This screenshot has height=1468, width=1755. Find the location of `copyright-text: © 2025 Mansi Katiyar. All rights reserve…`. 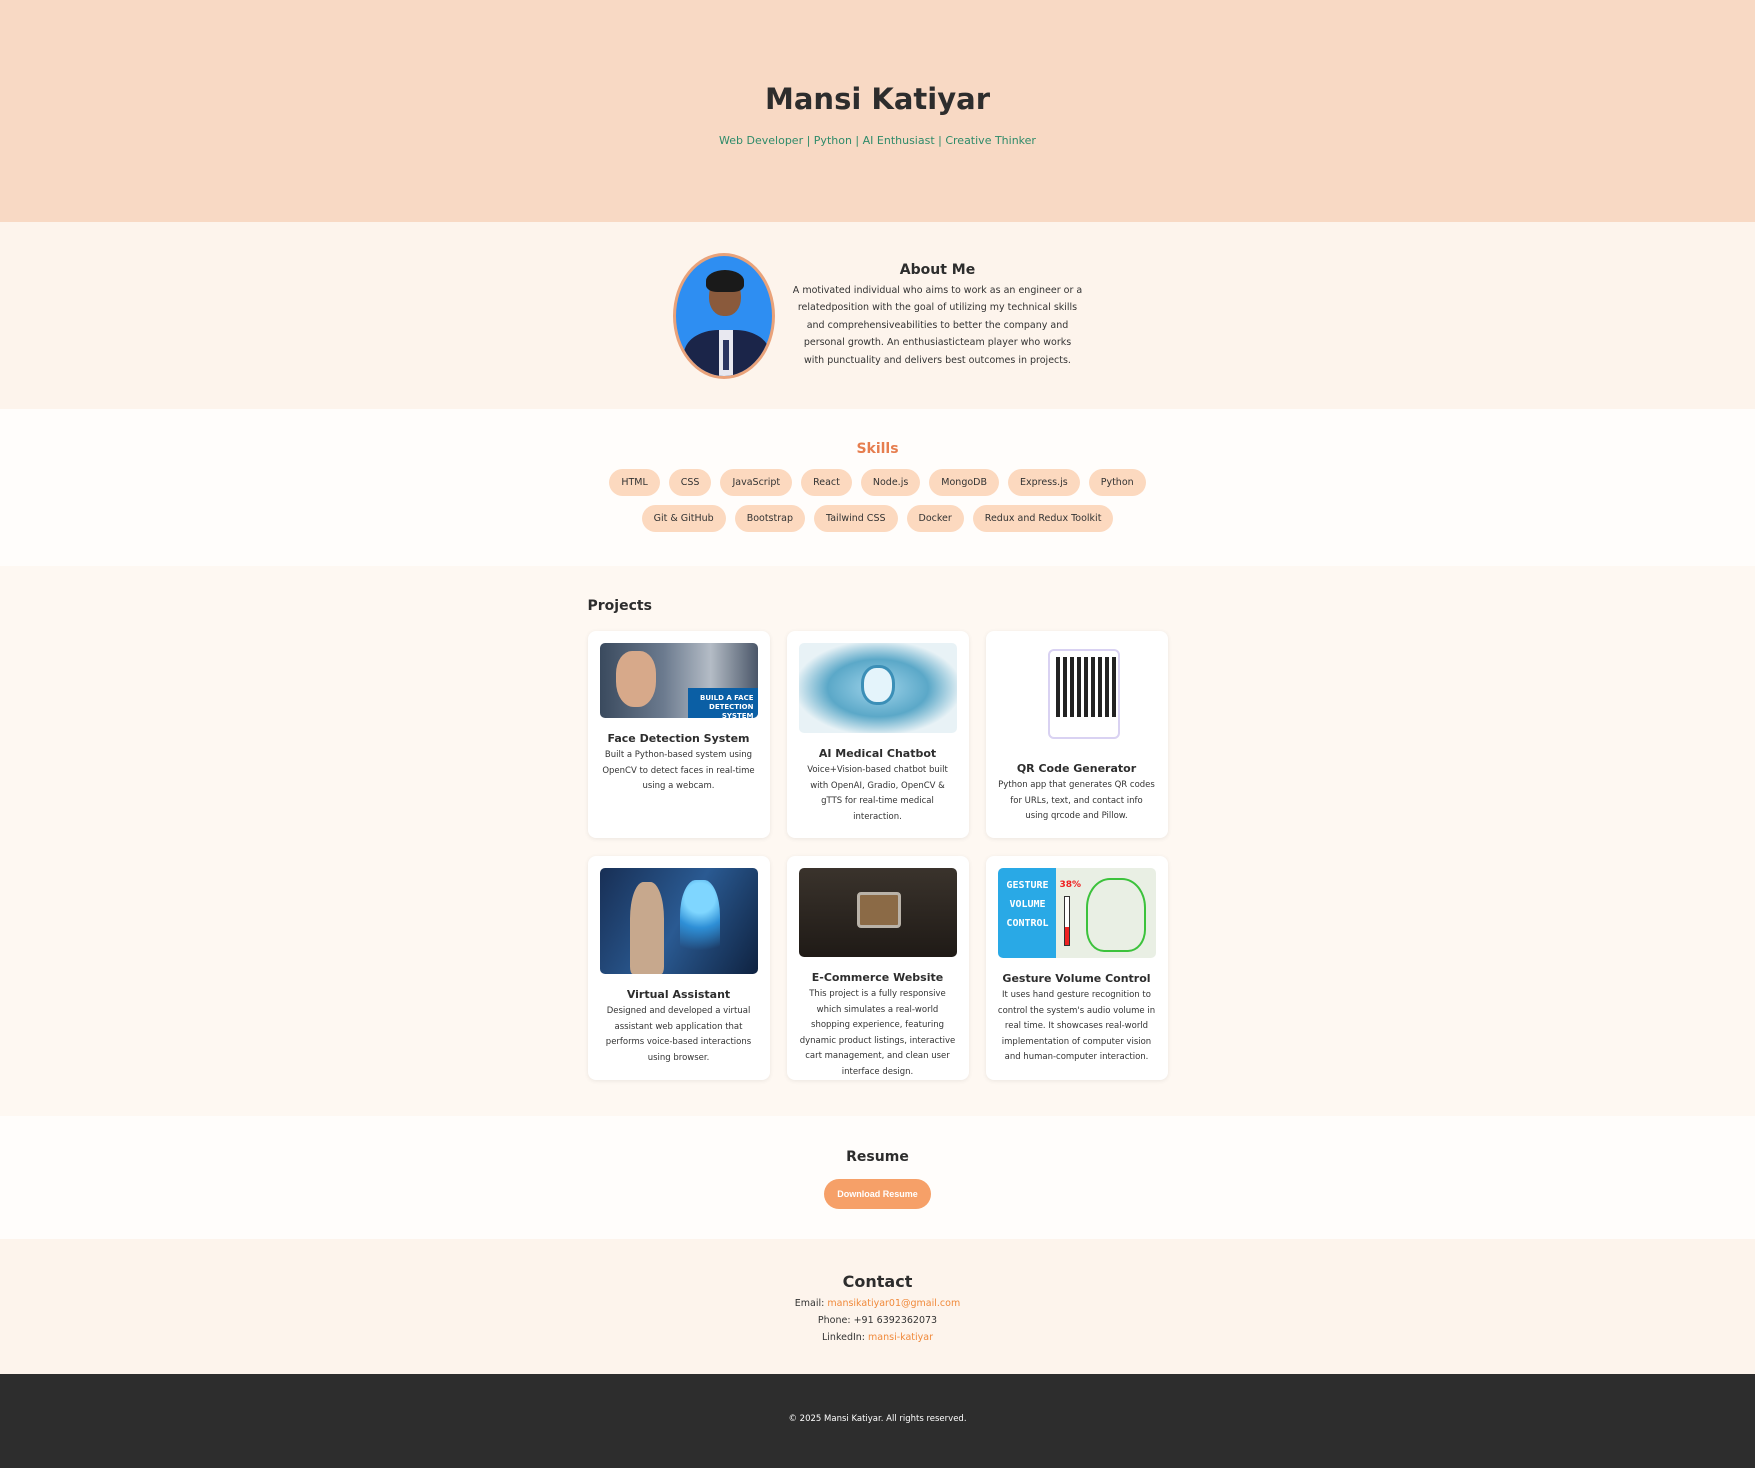

copyright-text: © 2025 Mansi Katiyar. All rights reserve… is located at coordinates (877, 1419).